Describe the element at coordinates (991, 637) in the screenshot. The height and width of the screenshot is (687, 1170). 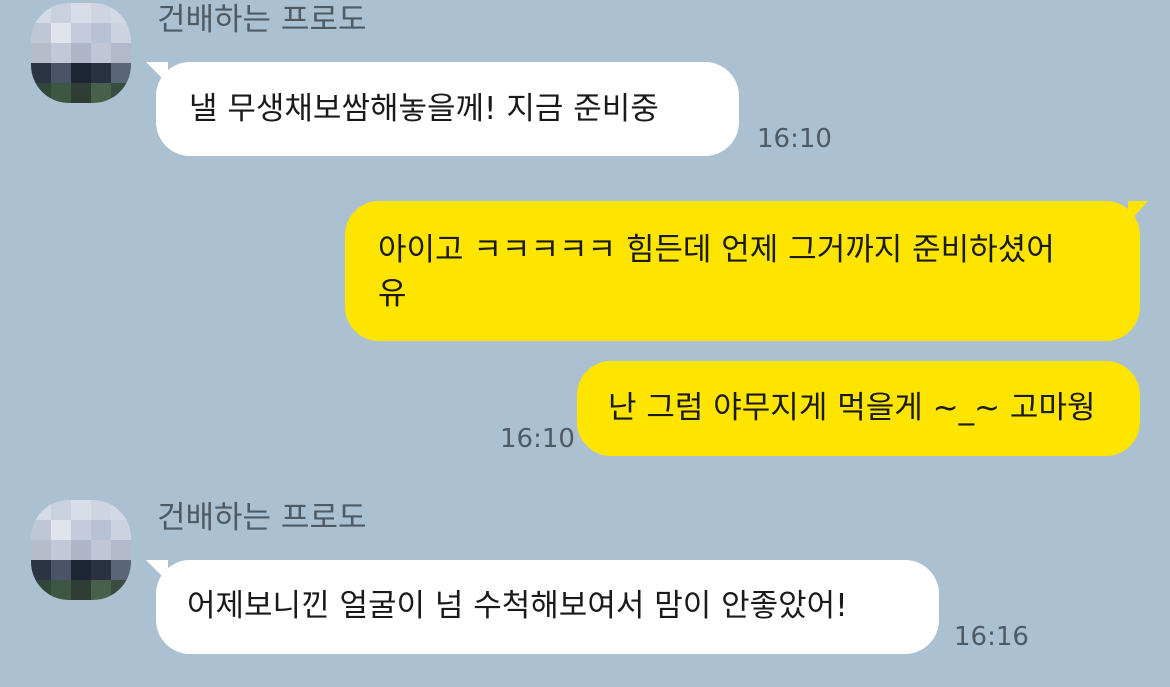
I see `message-time: 16:16` at that location.